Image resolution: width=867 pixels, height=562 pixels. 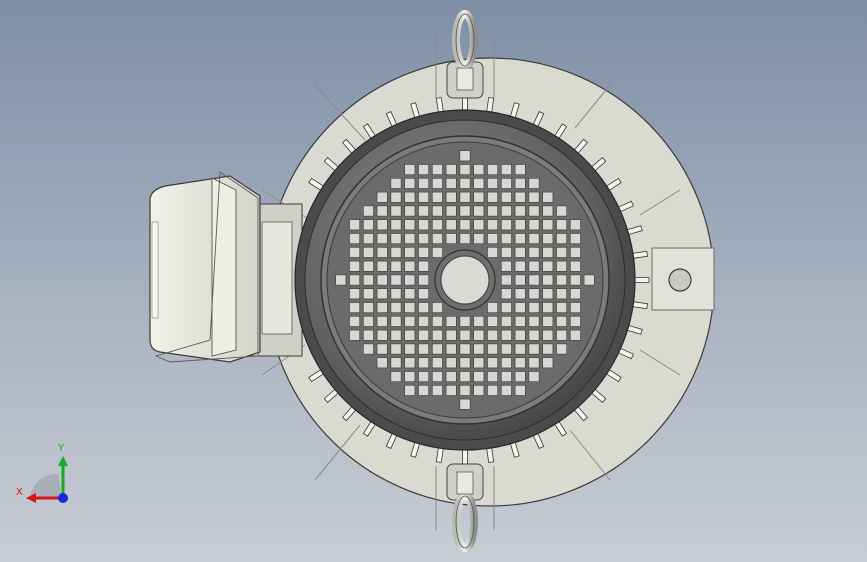 What do you see at coordinates (19, 492) in the screenshot?
I see `x-axis-label: X` at bounding box center [19, 492].